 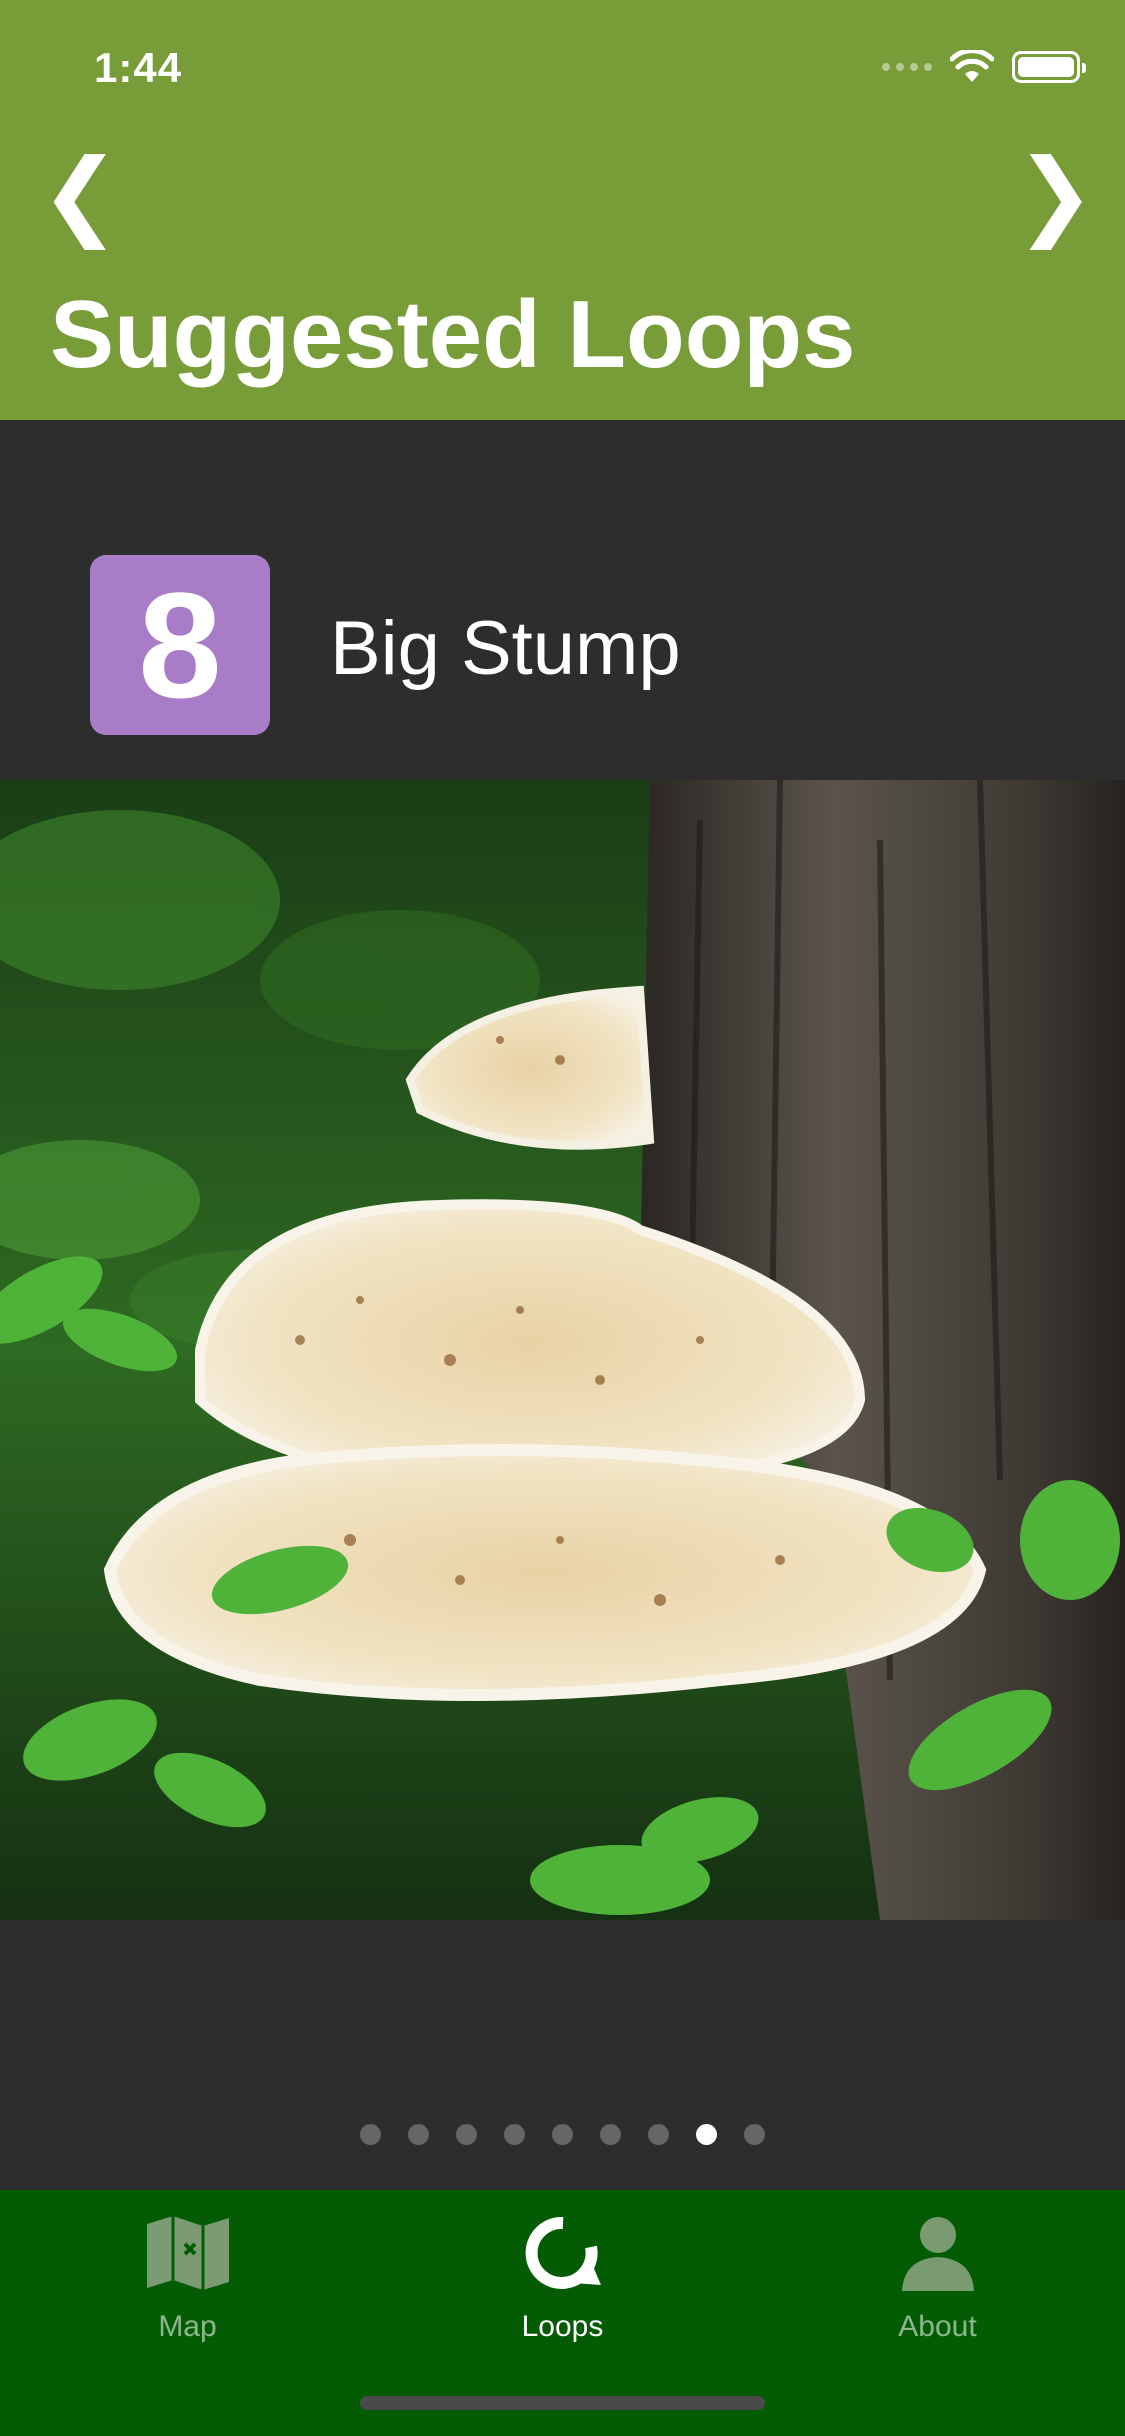 I want to click on next-button: ❯, so click(x=1055, y=195).